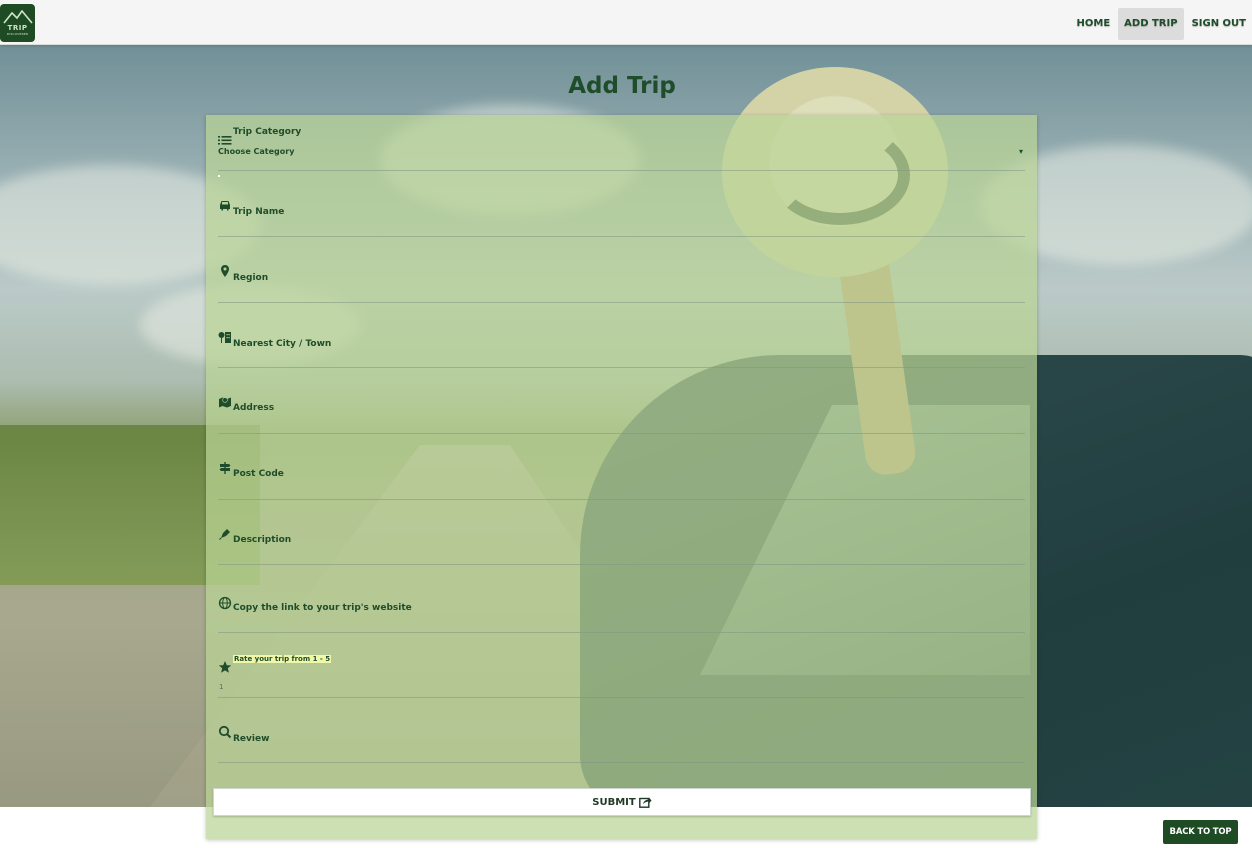 The image size is (1252, 848). Describe the element at coordinates (225, 206) in the screenshot. I see `car-icon` at that location.